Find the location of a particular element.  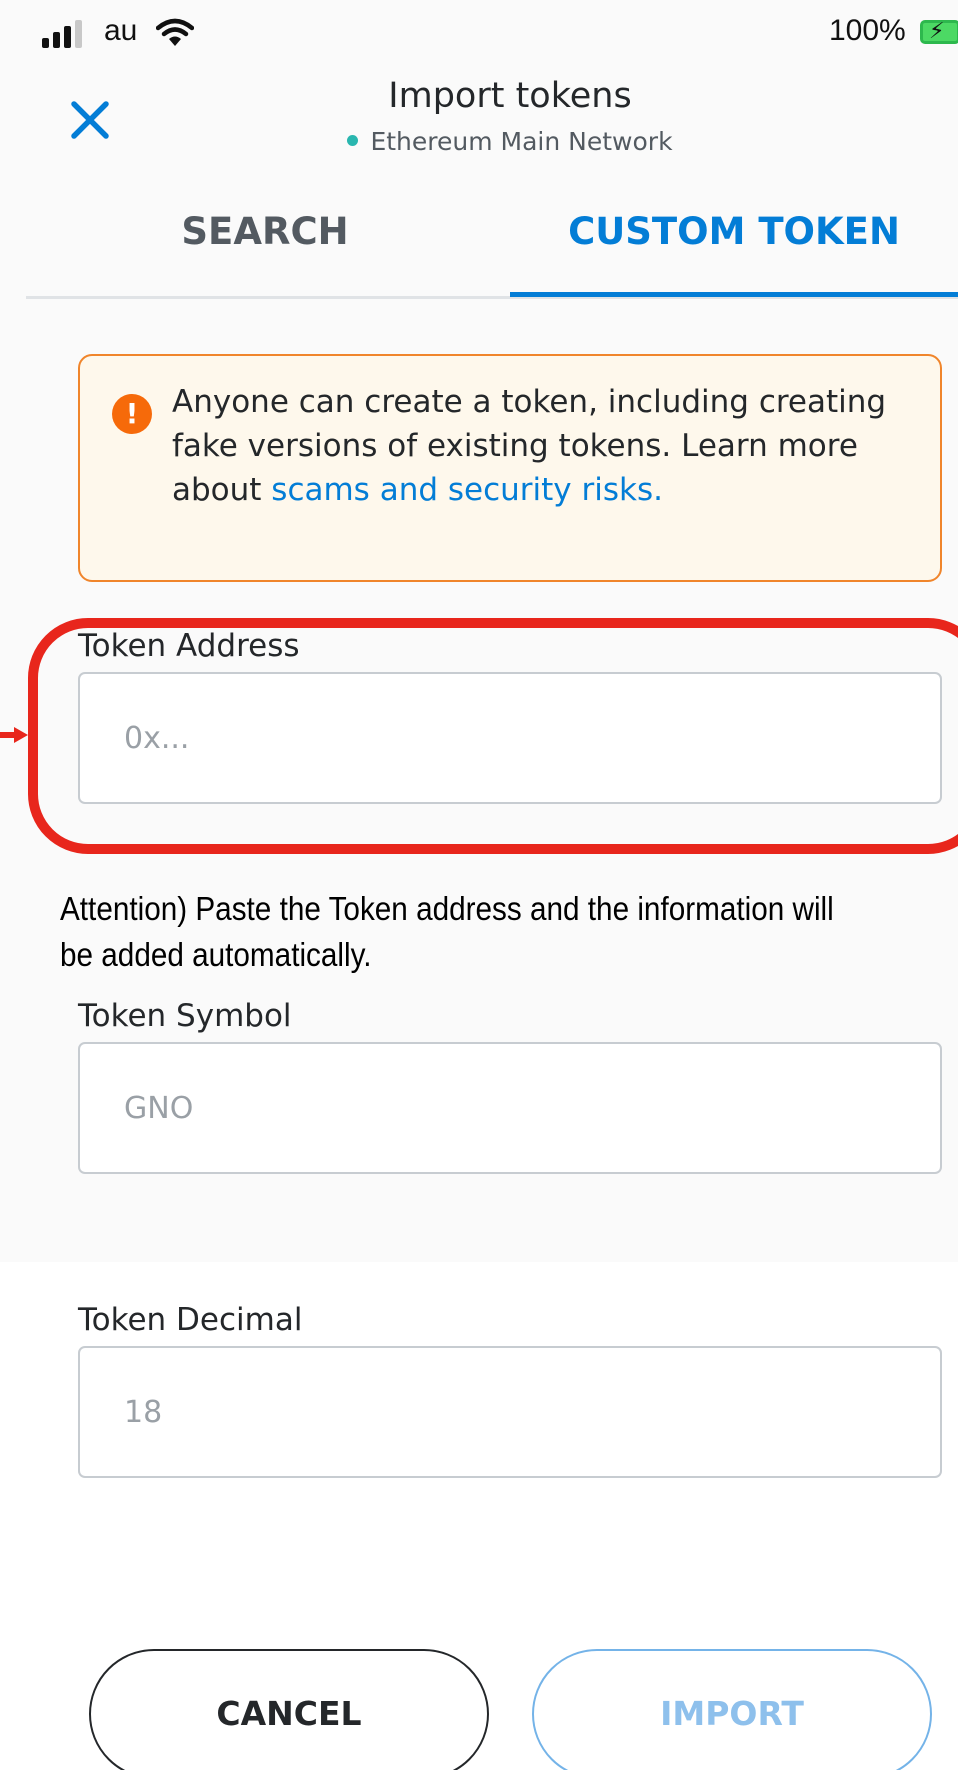

close-icon is located at coordinates (90, 120).